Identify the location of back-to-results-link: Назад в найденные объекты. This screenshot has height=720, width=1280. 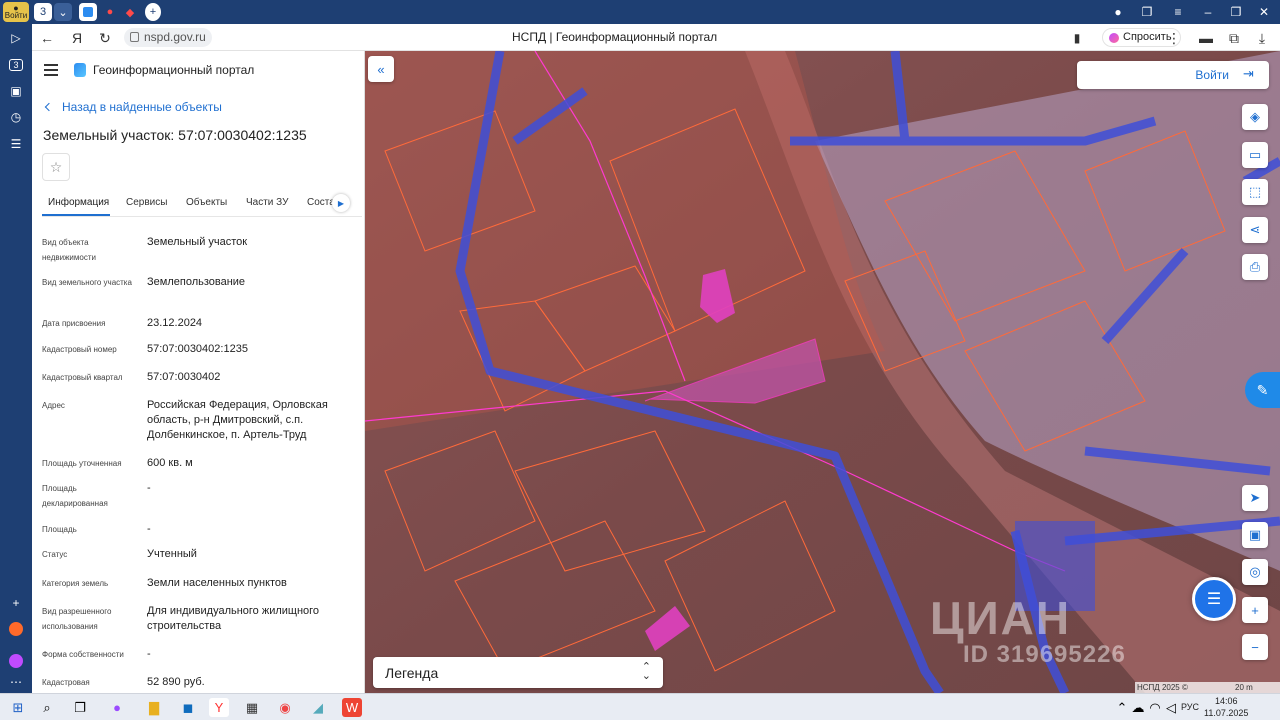
(133, 107).